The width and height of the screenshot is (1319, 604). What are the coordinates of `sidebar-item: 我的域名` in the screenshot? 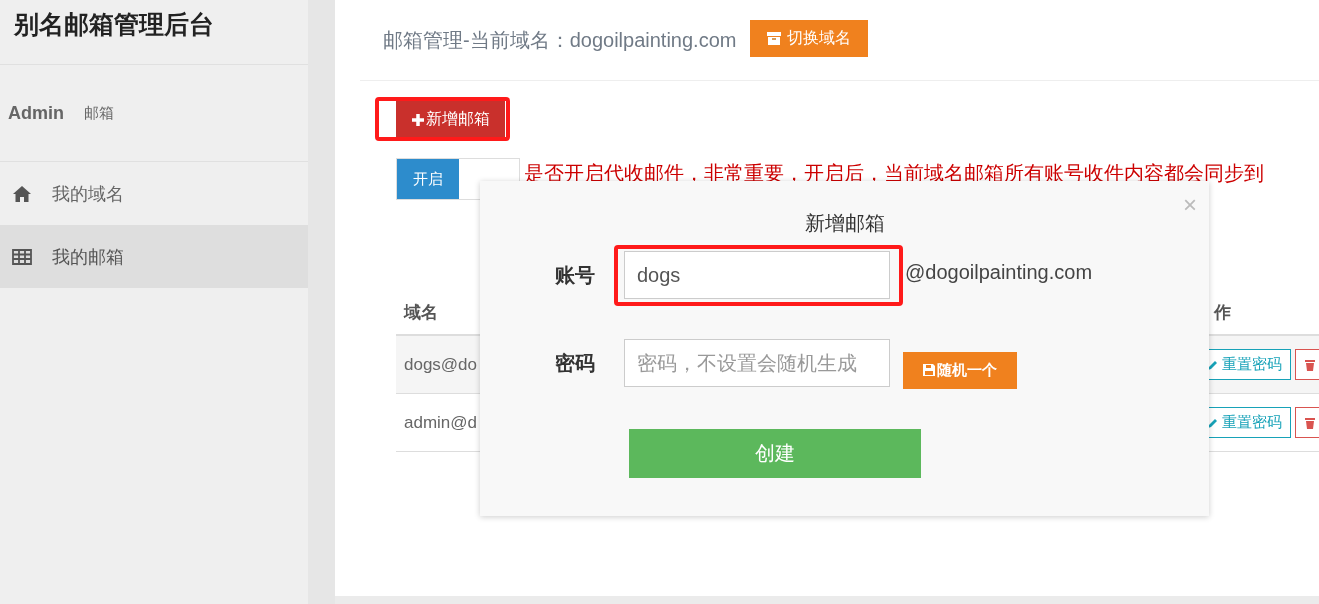 It's located at (154, 193).